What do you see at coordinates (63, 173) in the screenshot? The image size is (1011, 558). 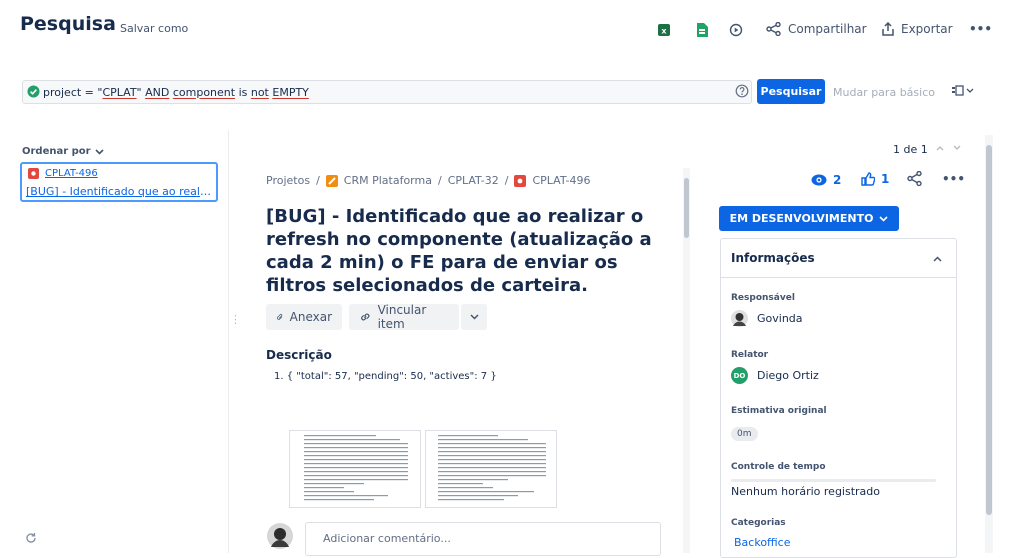 I see `result-key-link: CPLAT-496` at bounding box center [63, 173].